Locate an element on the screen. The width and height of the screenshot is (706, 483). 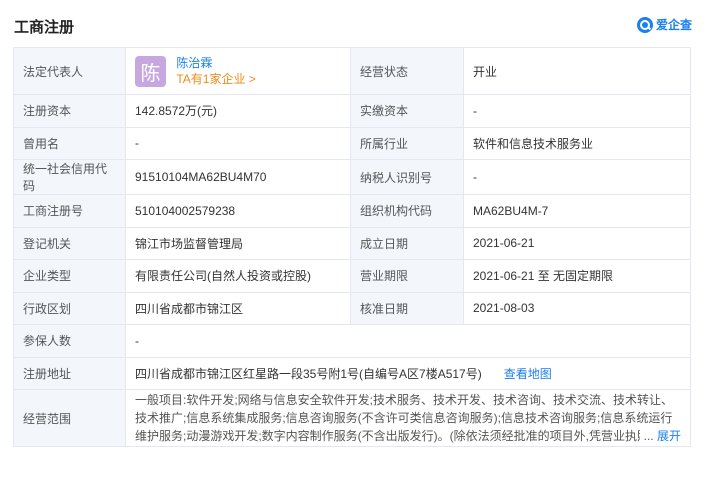
table-row: 注册资本 142.8572万(元) 实缴资本 - is located at coordinates (352, 111).